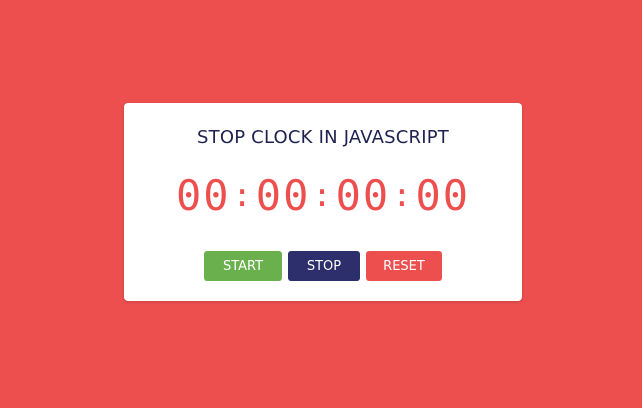 This screenshot has width=642, height=408. What do you see at coordinates (203, 195) in the screenshot?
I see `clock-segment-1: 00` at bounding box center [203, 195].